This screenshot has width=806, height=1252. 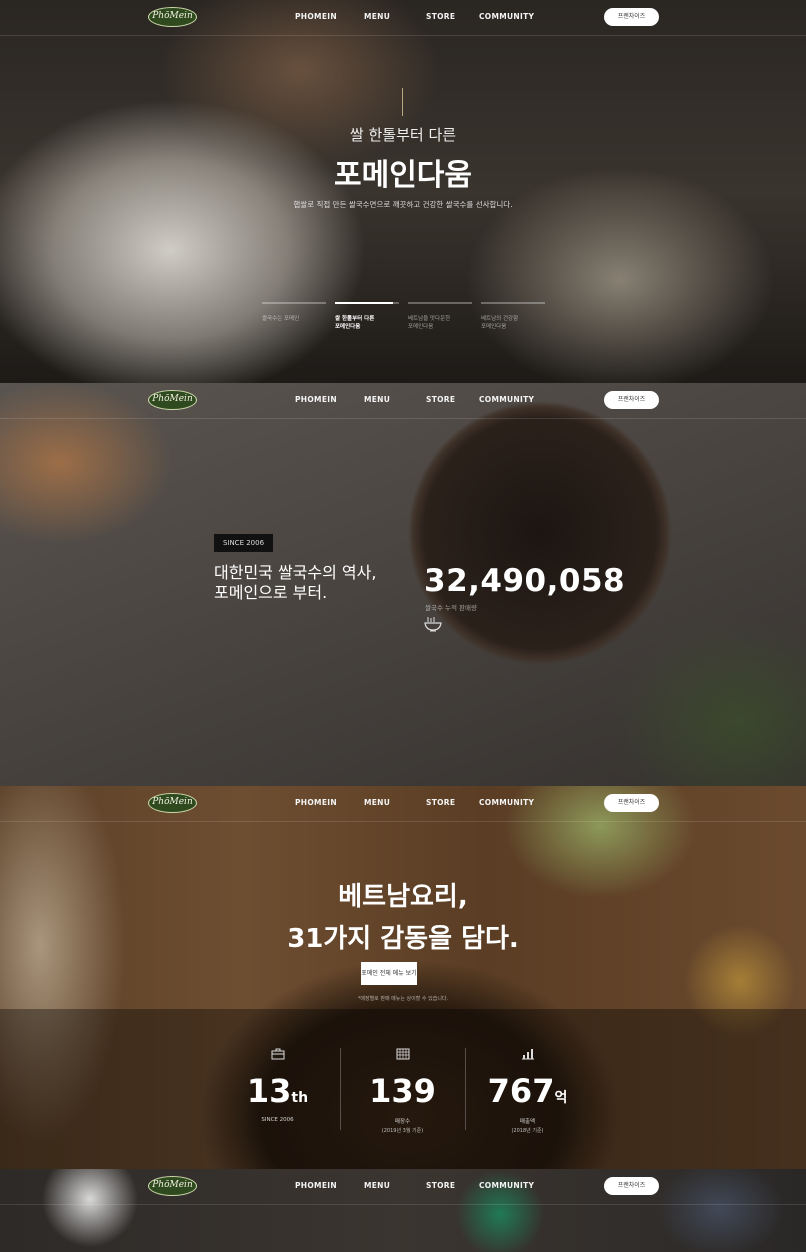 What do you see at coordinates (403, 135) in the screenshot?
I see `hero-subtitle: 쌀 한톨부터 다른` at bounding box center [403, 135].